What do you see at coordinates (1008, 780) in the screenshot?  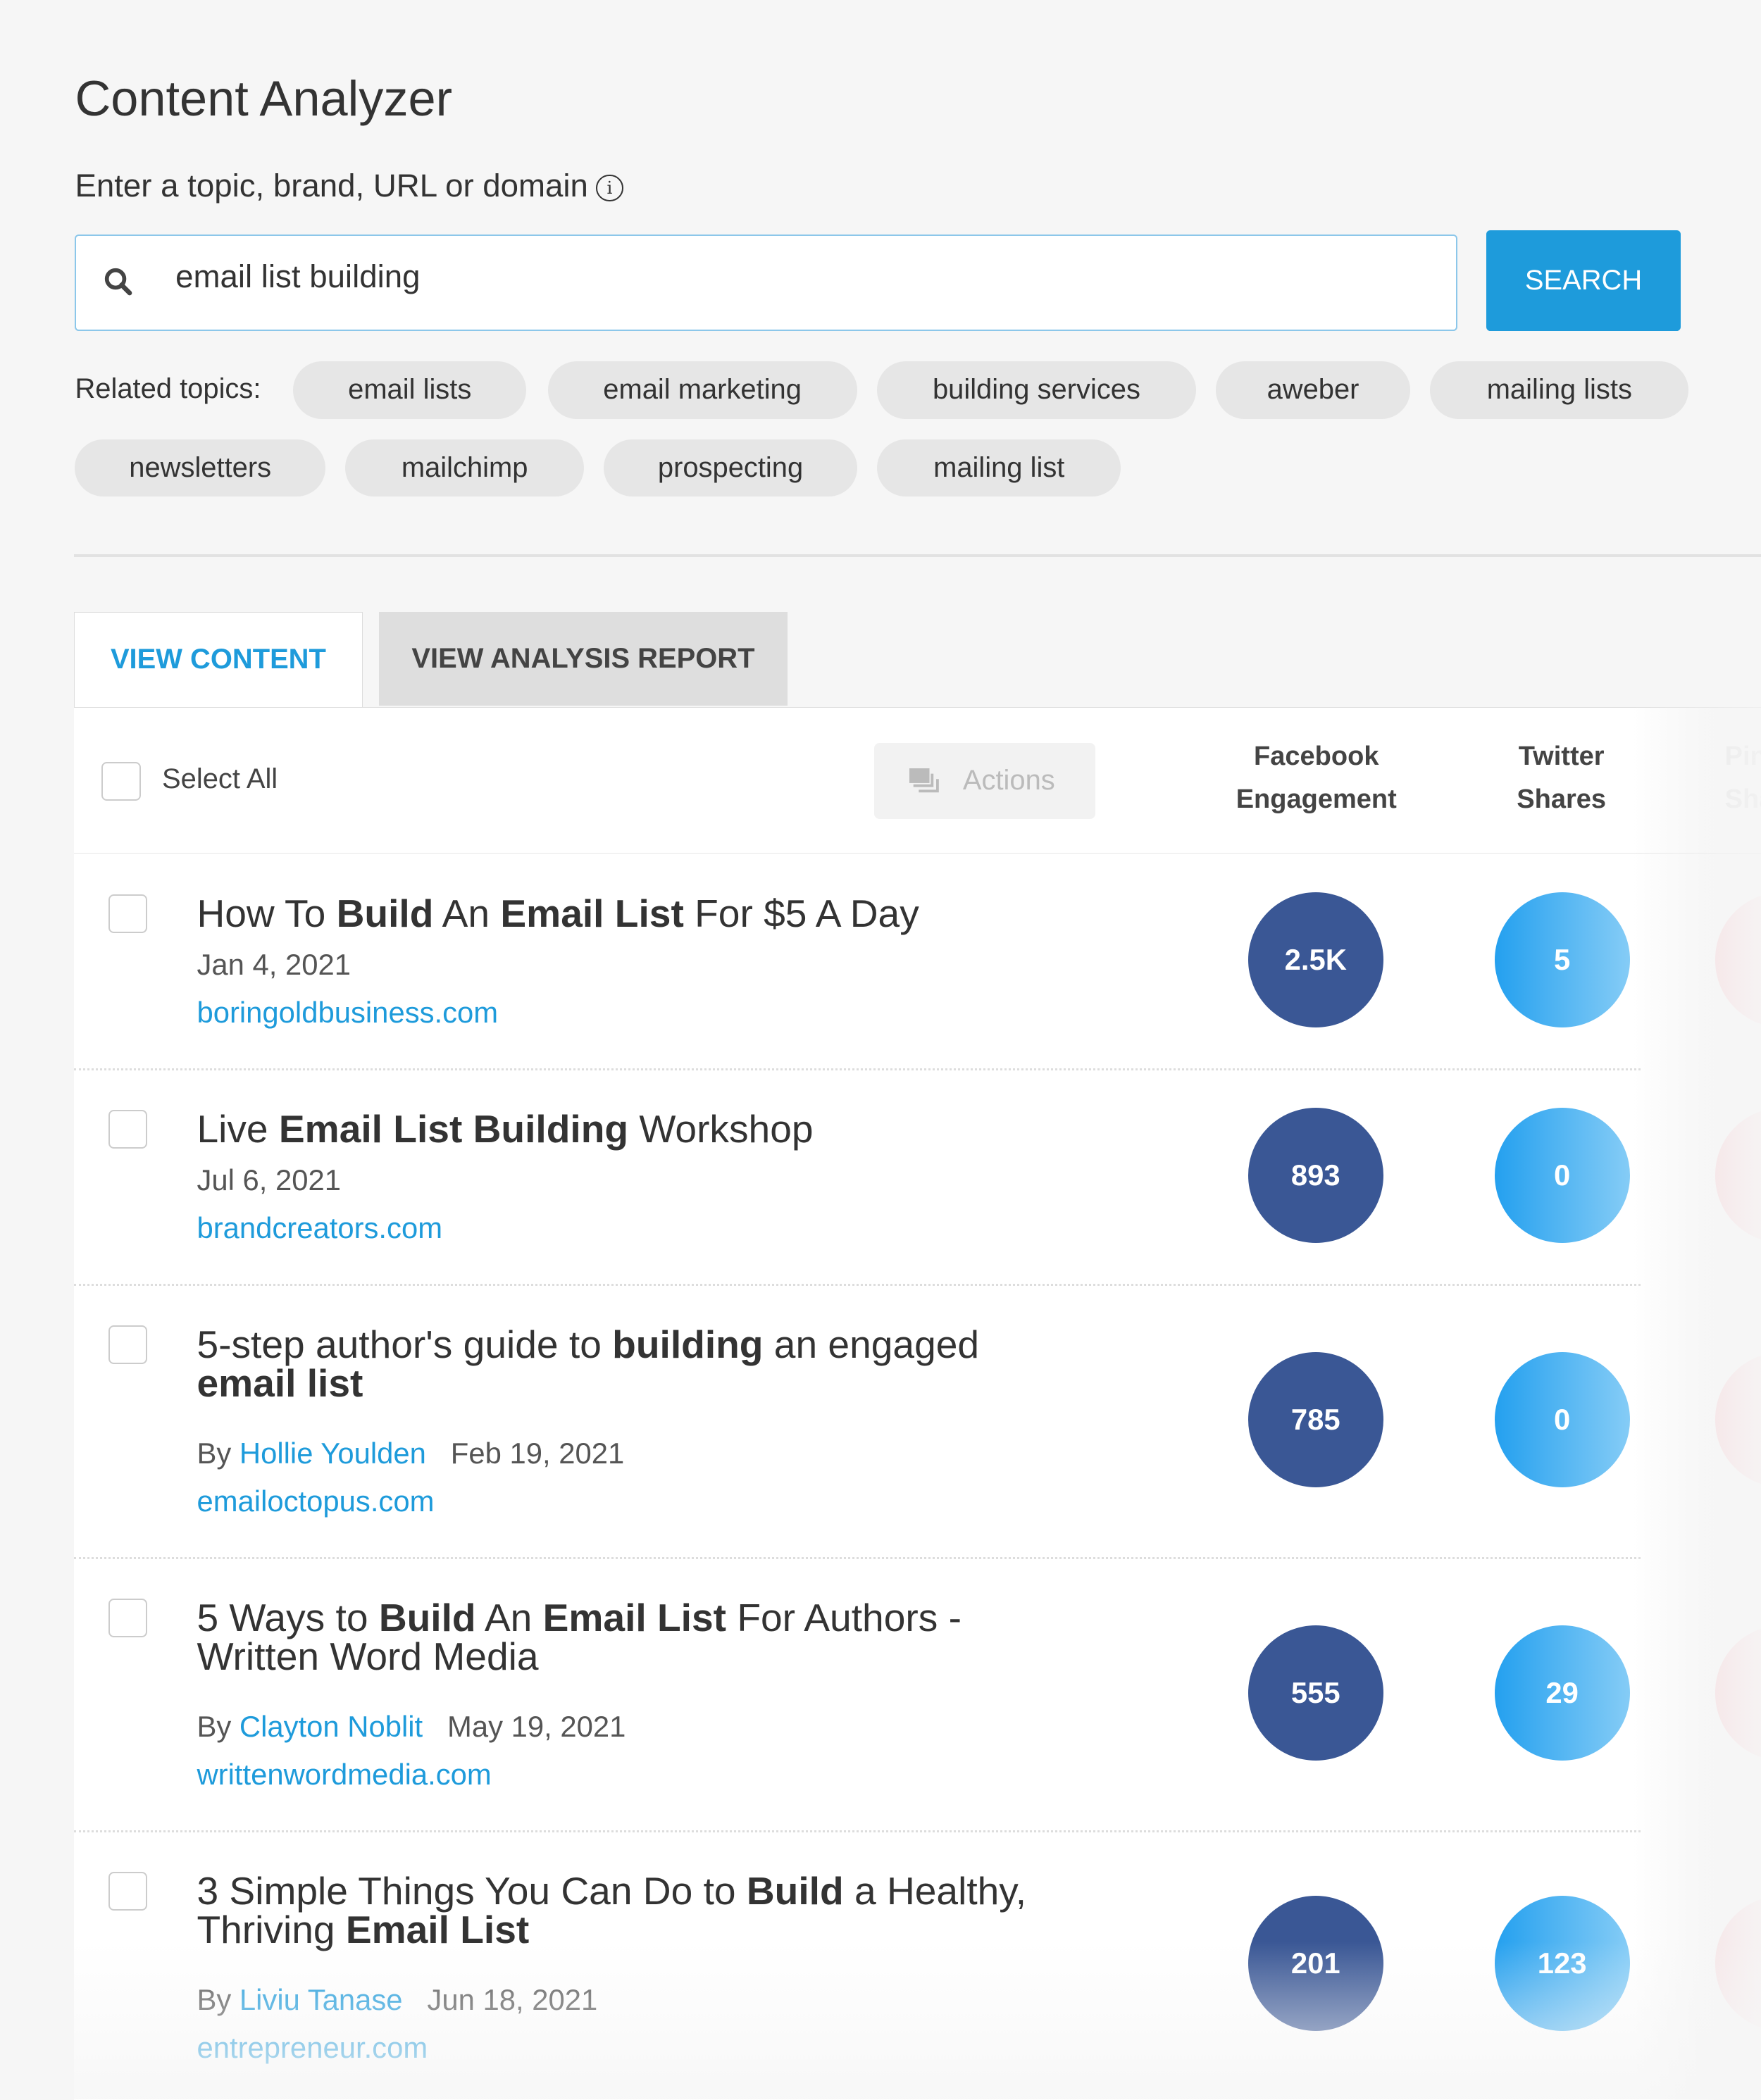 I see `actions-label: Actions` at bounding box center [1008, 780].